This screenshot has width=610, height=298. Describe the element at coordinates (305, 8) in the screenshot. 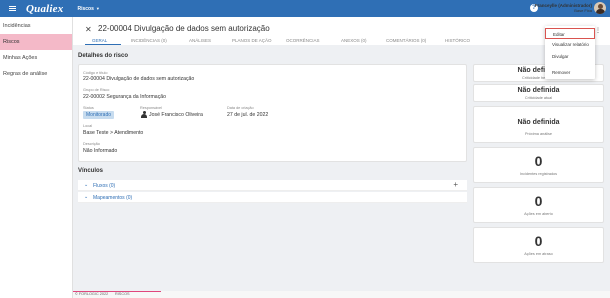

I see `top-bar: Qualiex Riscos ▼` at that location.